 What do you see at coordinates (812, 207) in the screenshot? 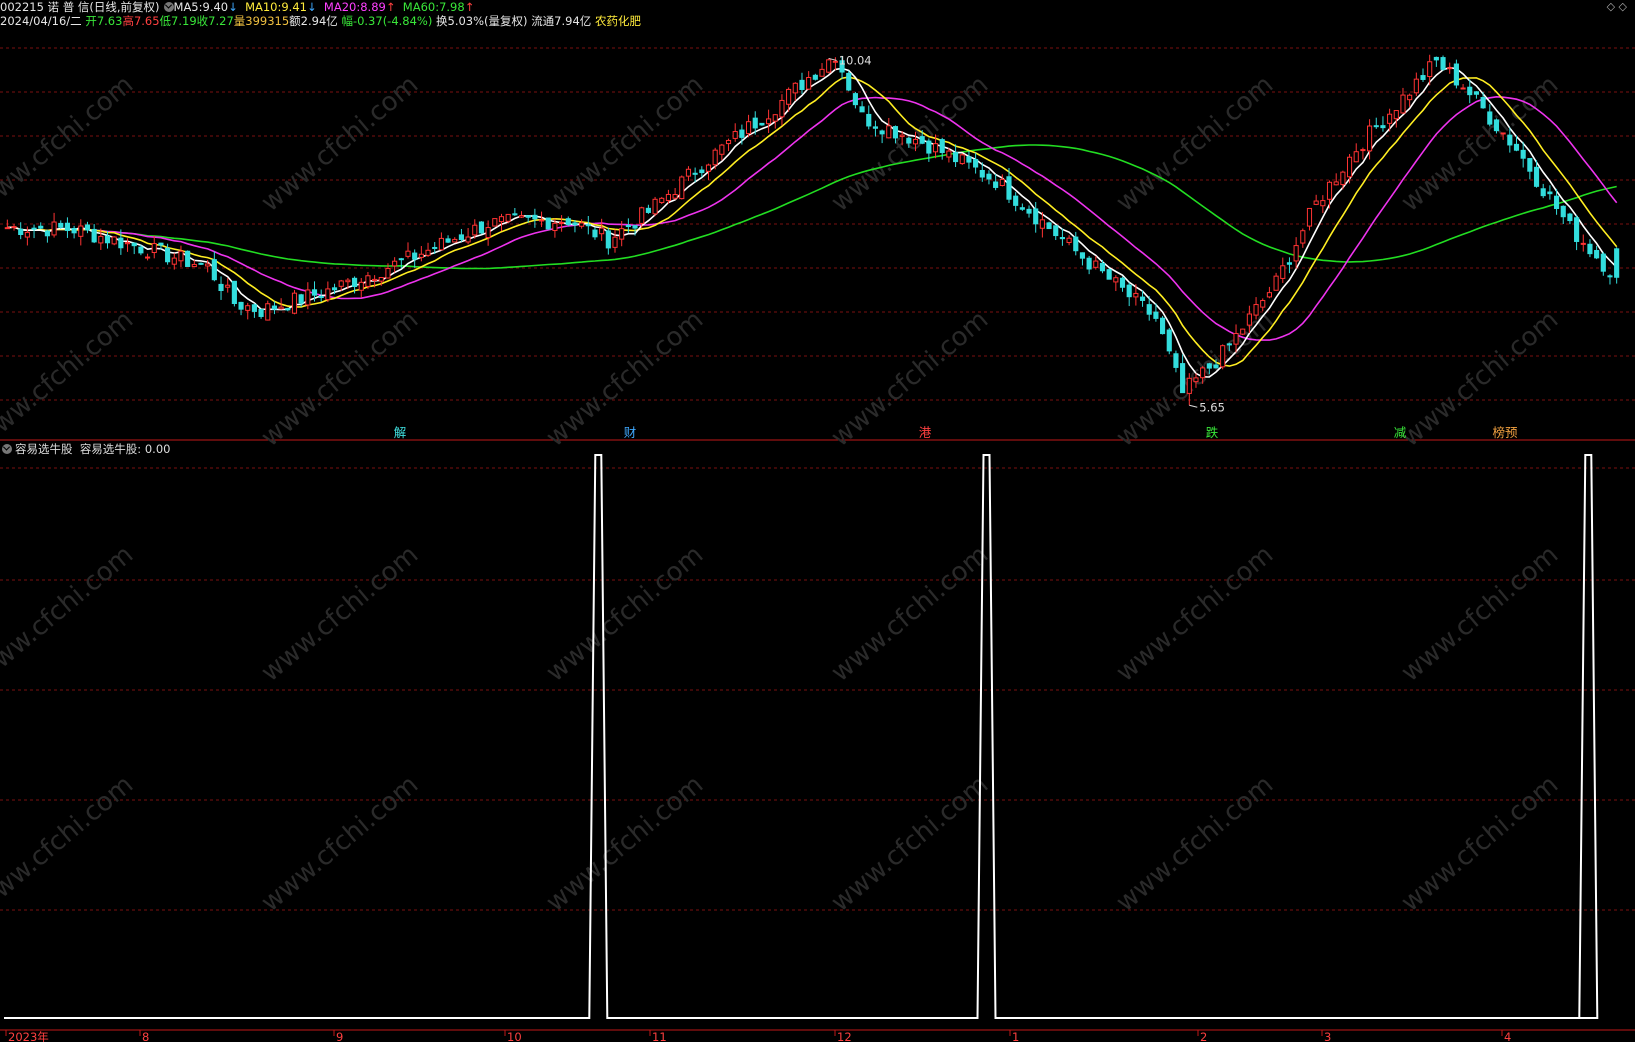
I see `ma60-line` at bounding box center [812, 207].